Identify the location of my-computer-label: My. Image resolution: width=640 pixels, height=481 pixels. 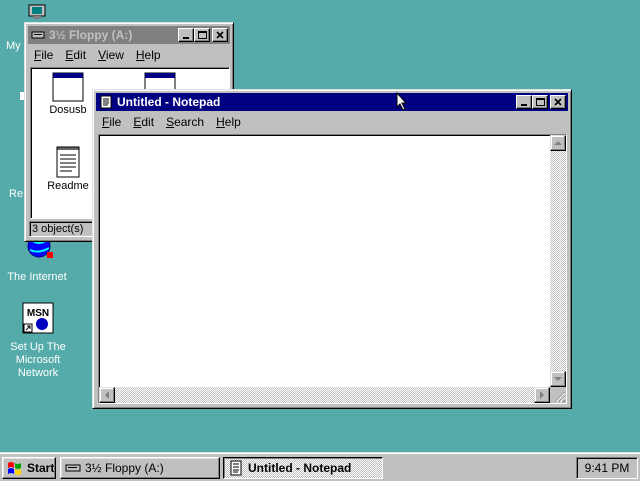
(13, 46).